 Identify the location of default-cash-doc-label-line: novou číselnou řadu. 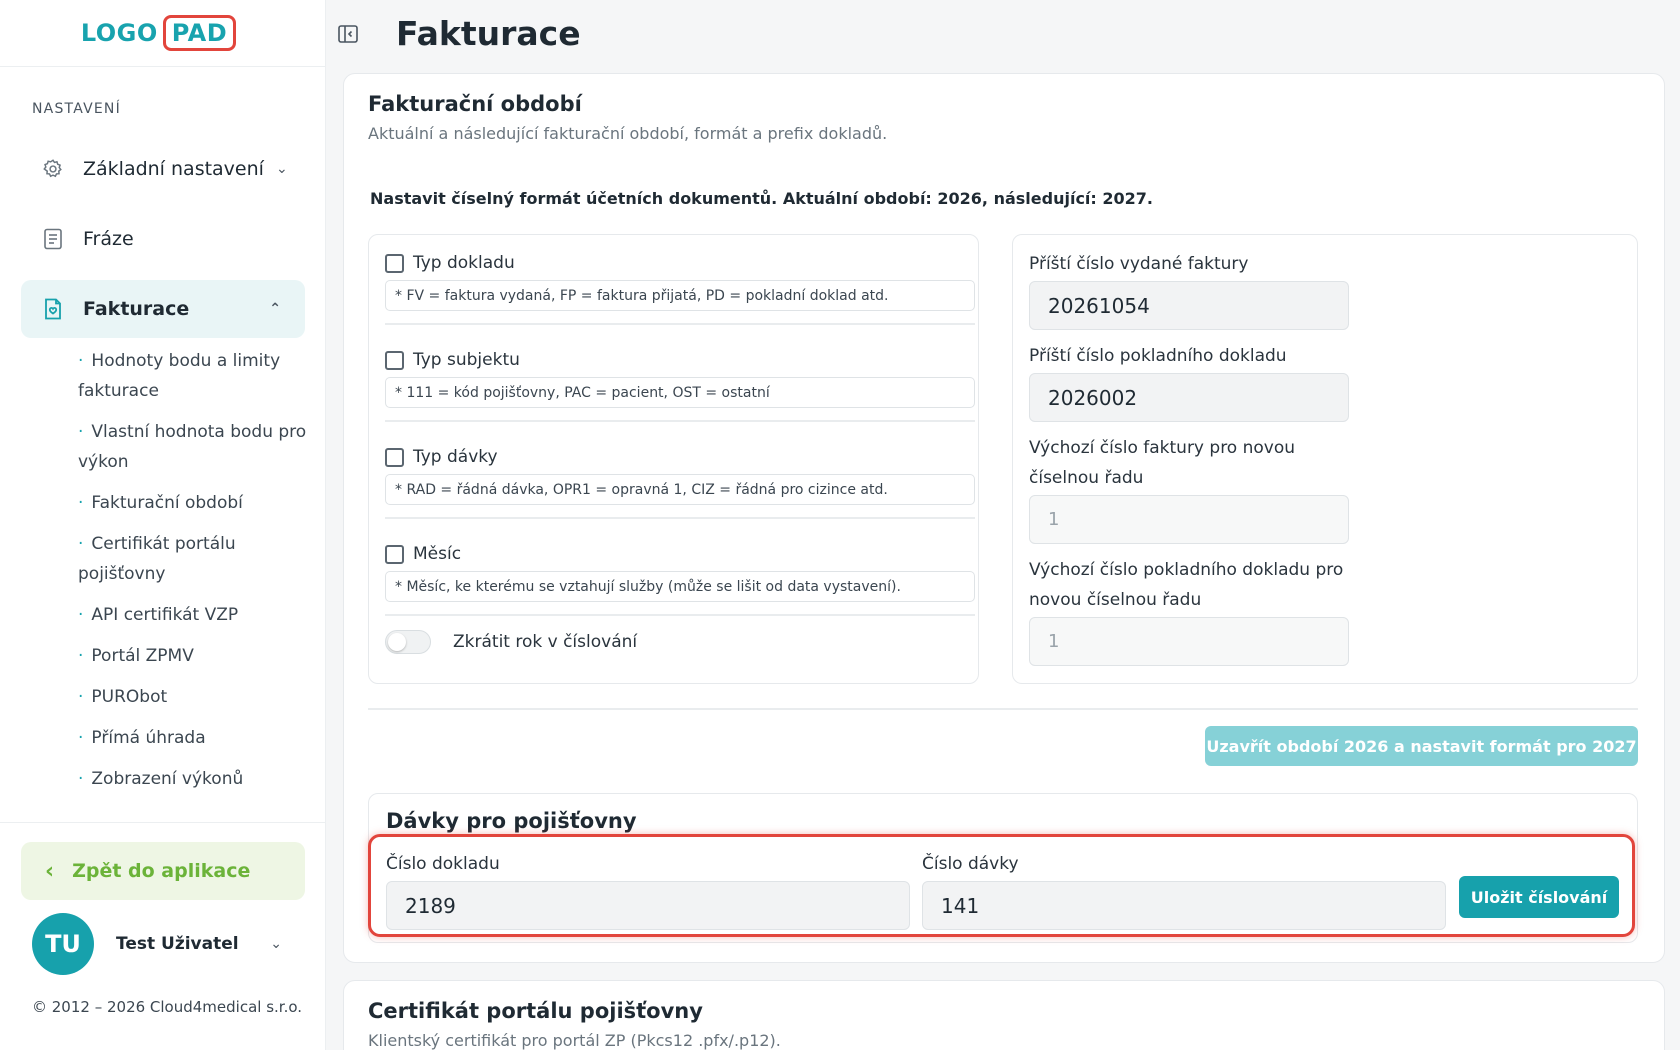
(1115, 600).